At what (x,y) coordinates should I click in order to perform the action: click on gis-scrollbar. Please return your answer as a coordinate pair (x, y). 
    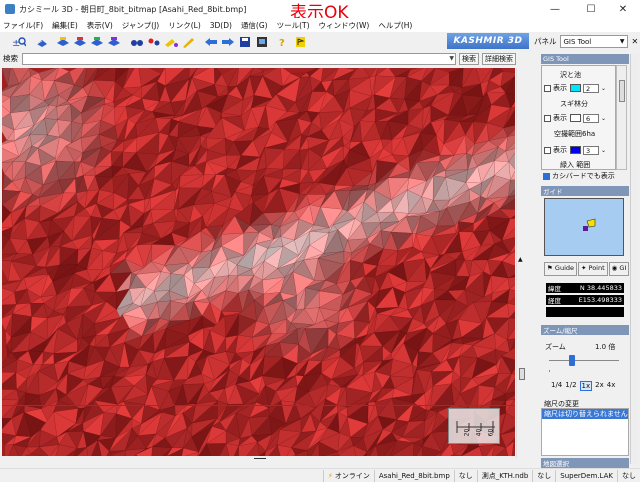
    Looking at the image, I should click on (621, 117).